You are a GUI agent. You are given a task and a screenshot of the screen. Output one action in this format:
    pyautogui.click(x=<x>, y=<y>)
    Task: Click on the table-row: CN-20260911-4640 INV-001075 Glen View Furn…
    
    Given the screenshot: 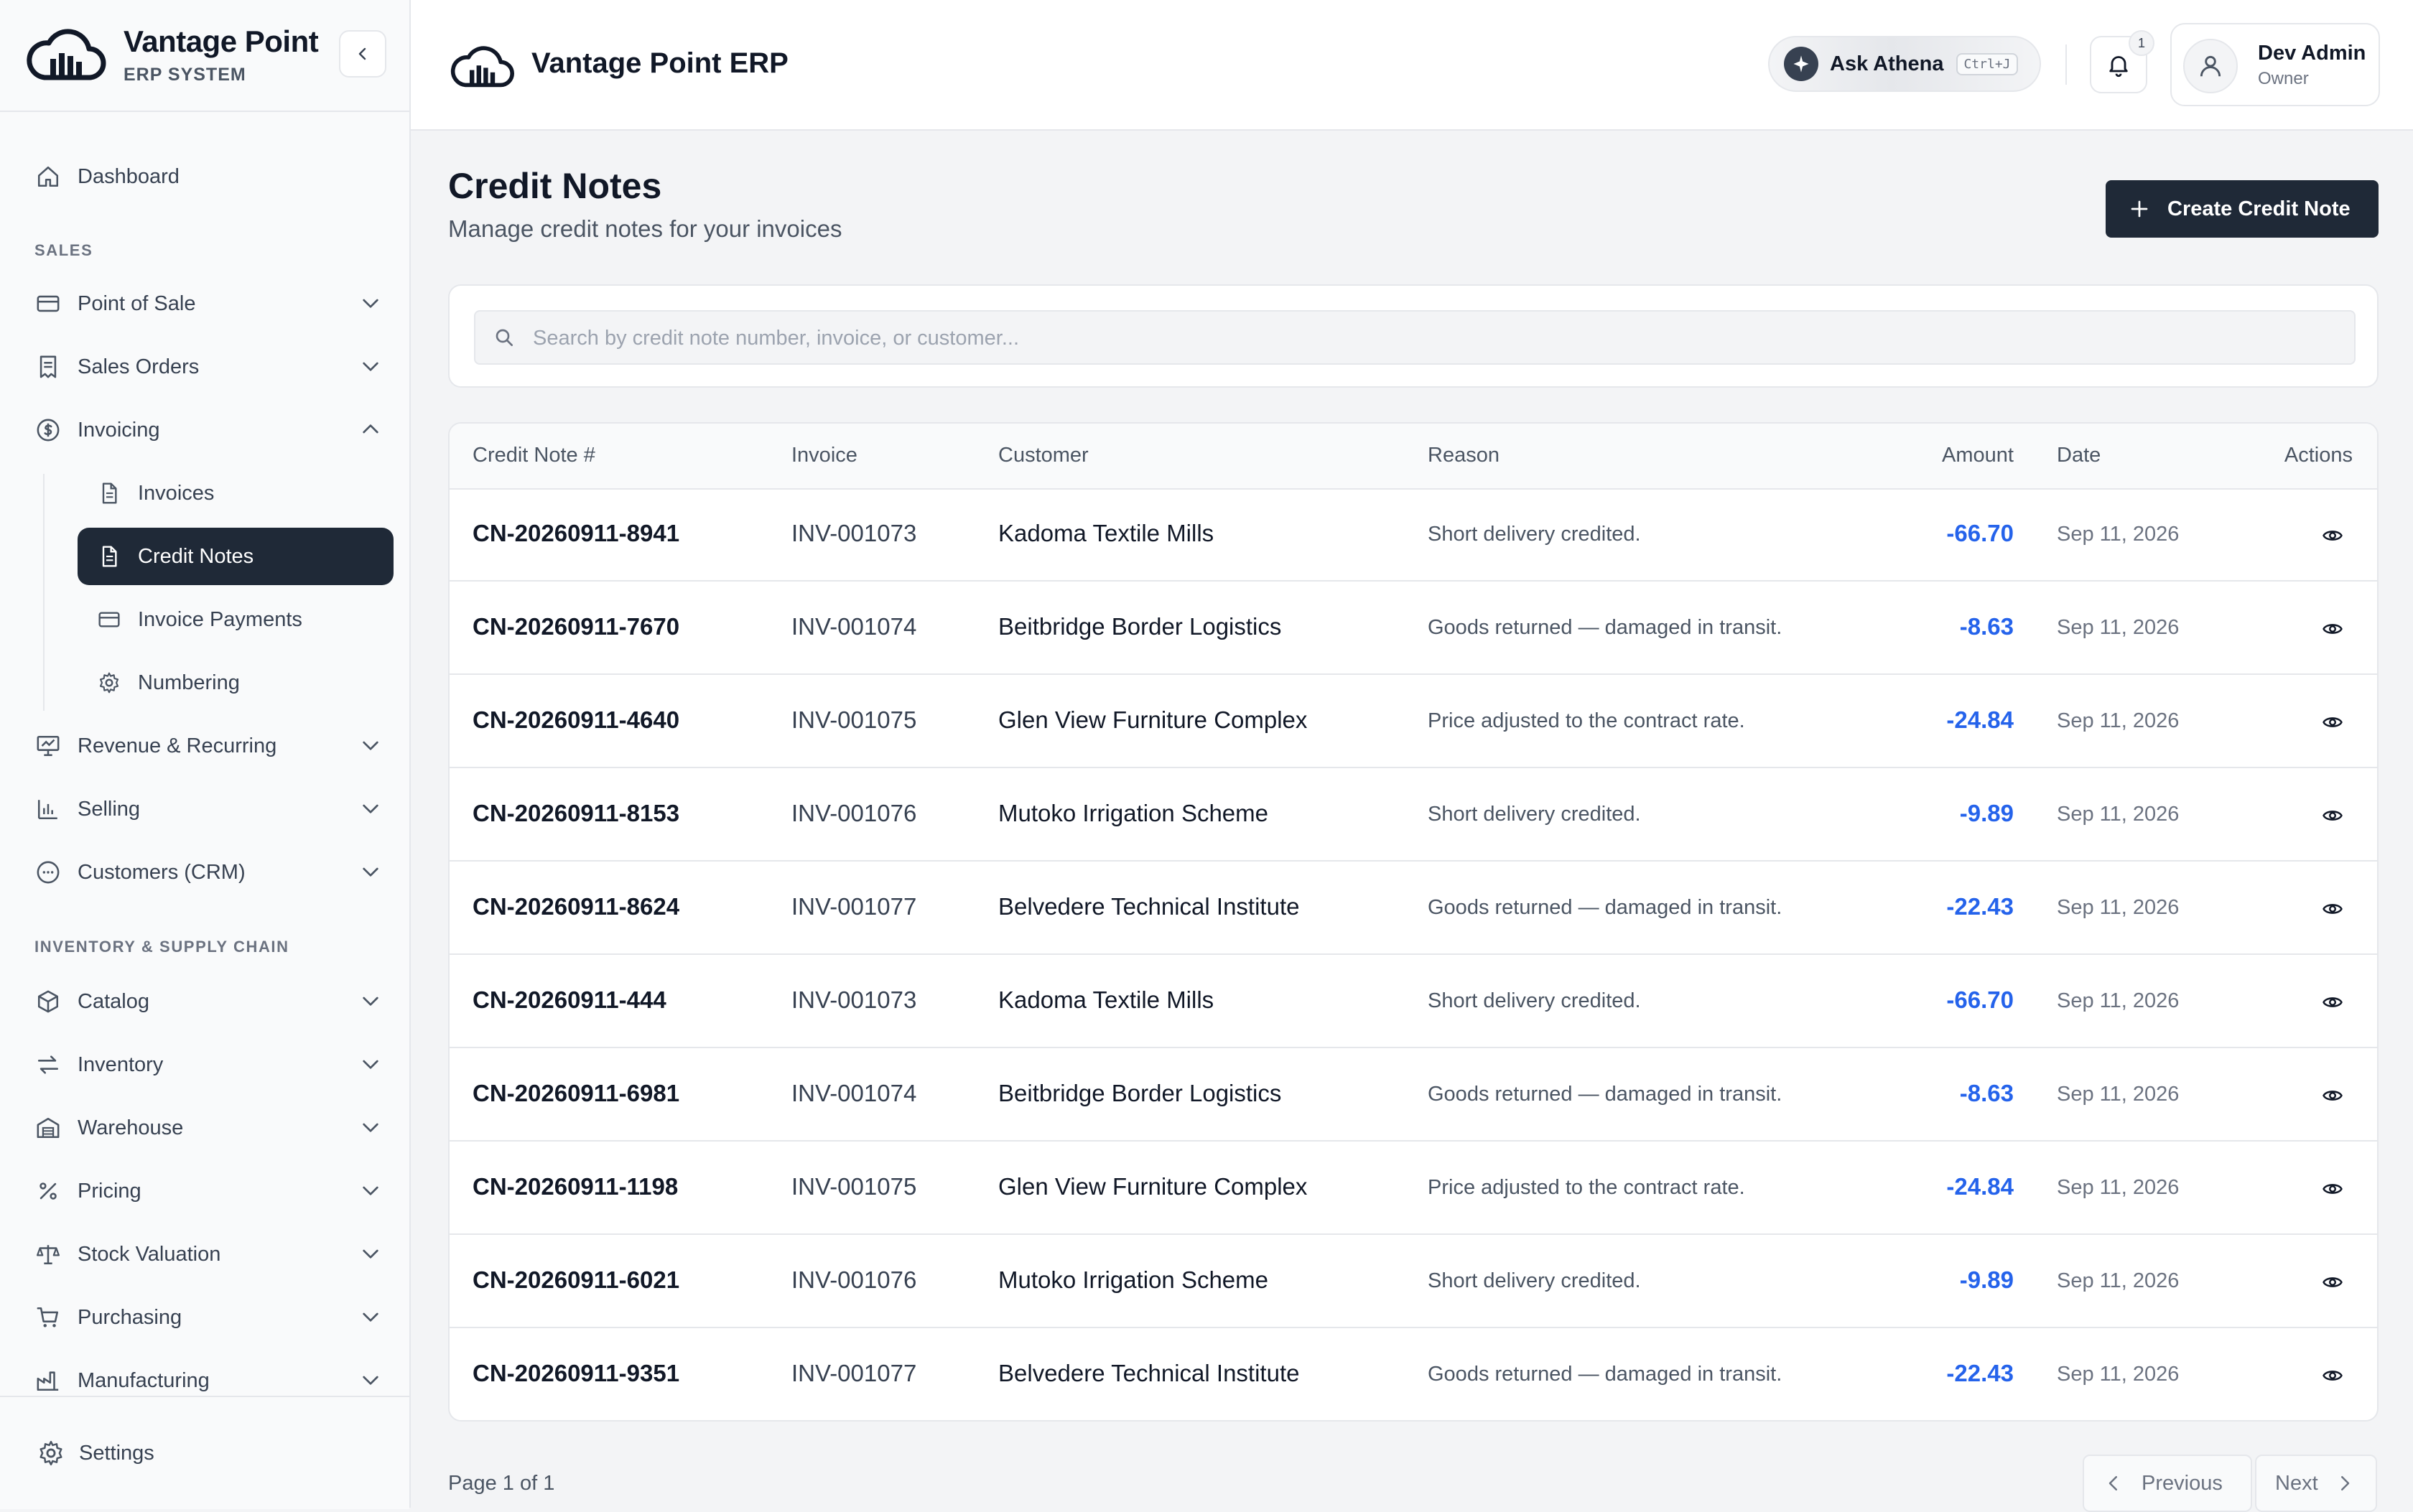 What is the action you would take?
    pyautogui.click(x=1414, y=721)
    